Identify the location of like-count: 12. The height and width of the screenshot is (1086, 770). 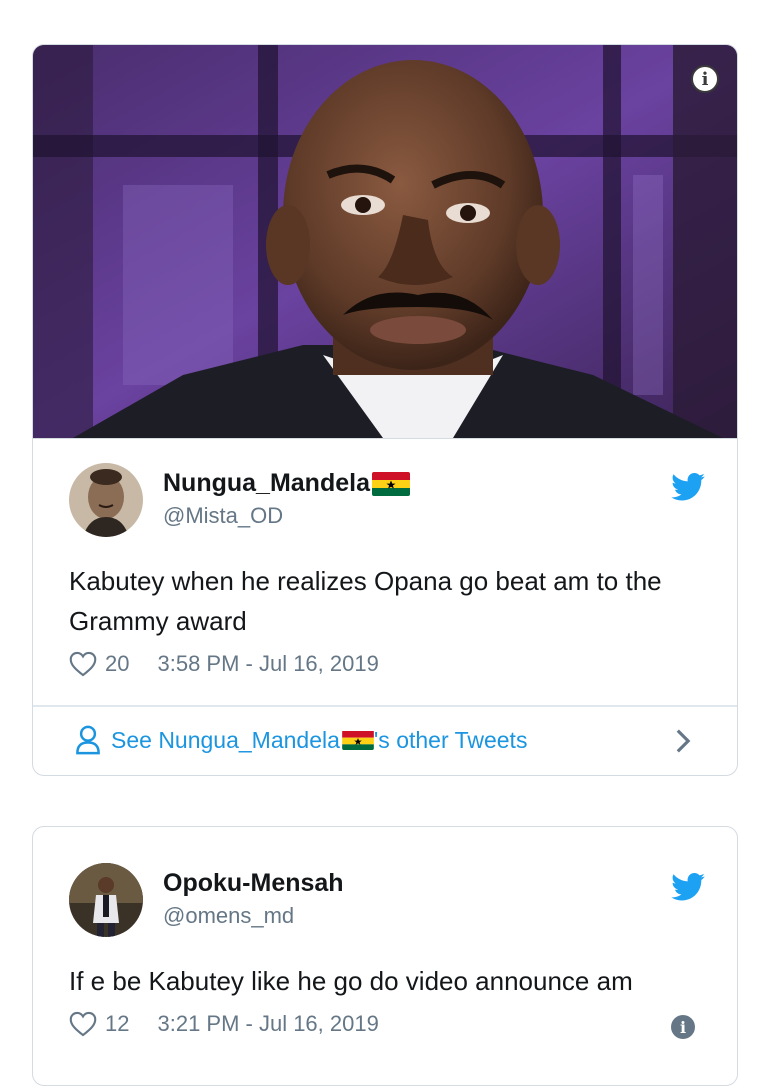
(117, 1024).